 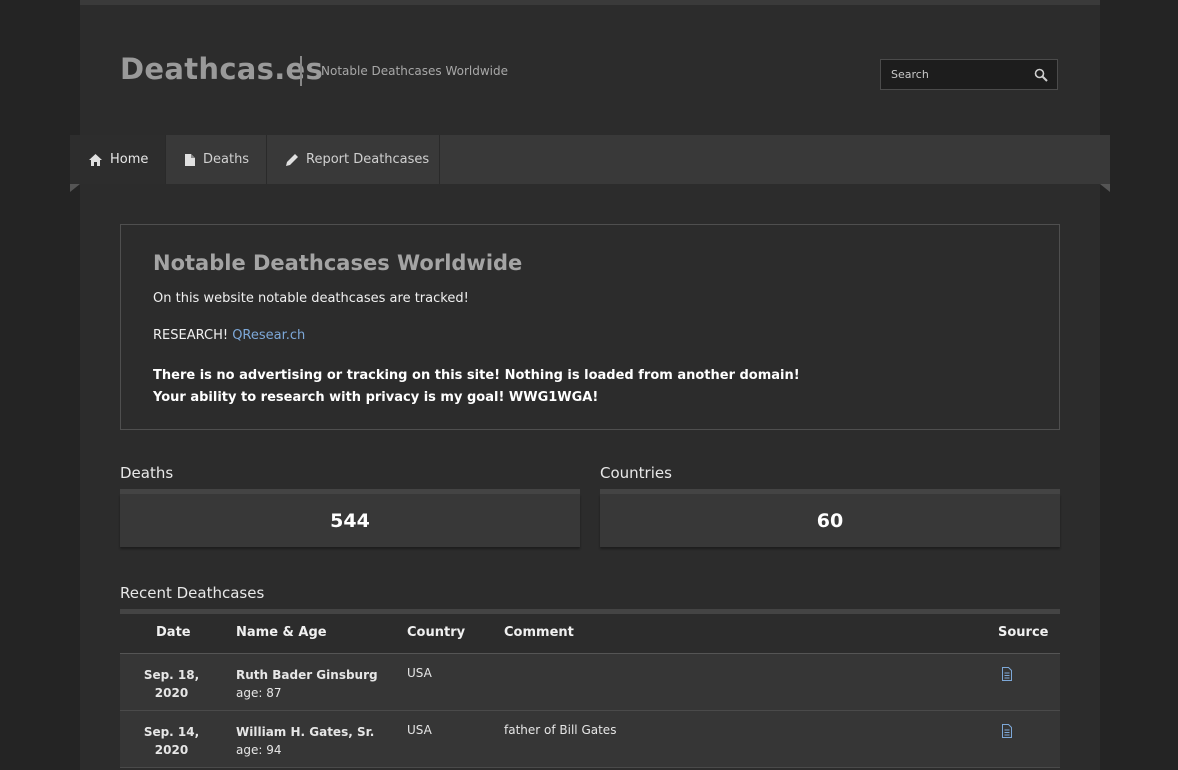 I want to click on search-box, so click(x=969, y=74).